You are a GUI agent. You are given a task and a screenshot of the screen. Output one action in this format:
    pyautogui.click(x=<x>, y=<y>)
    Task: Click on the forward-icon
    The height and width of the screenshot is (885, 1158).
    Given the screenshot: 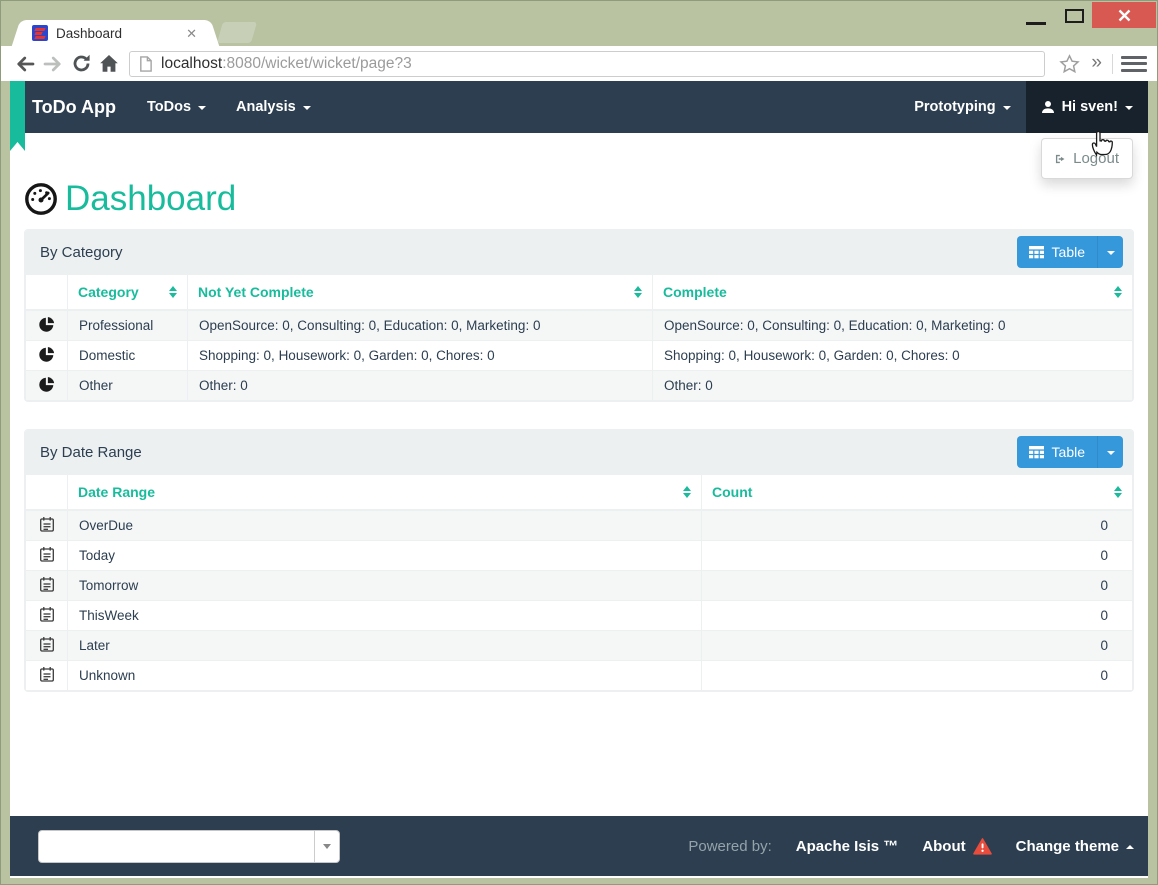 What is the action you would take?
    pyautogui.click(x=52, y=63)
    